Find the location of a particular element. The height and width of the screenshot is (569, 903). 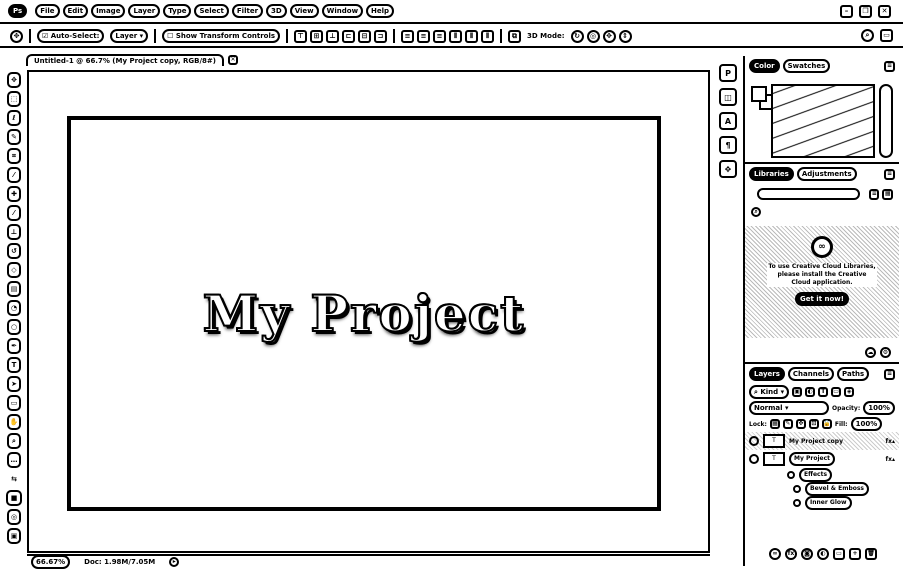

properties-icon: P is located at coordinates (728, 73).